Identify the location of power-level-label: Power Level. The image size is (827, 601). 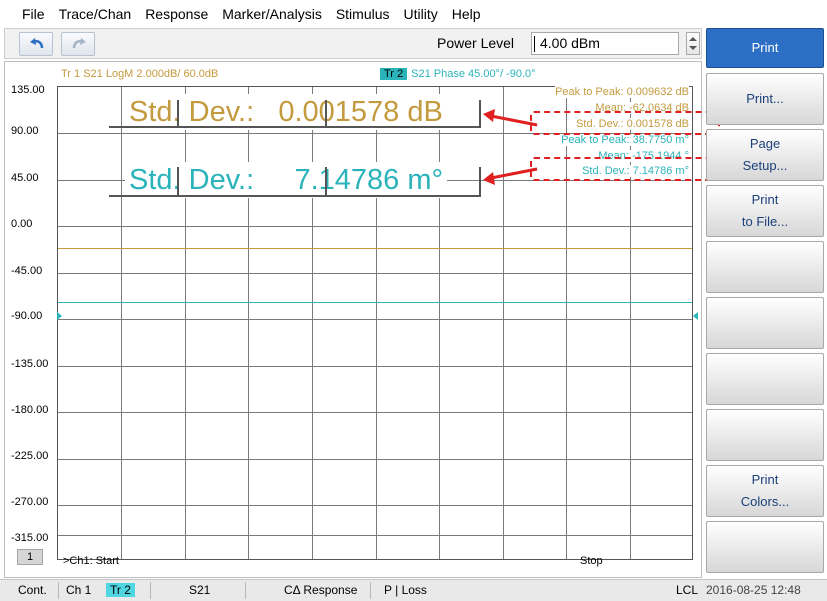
(476, 43).